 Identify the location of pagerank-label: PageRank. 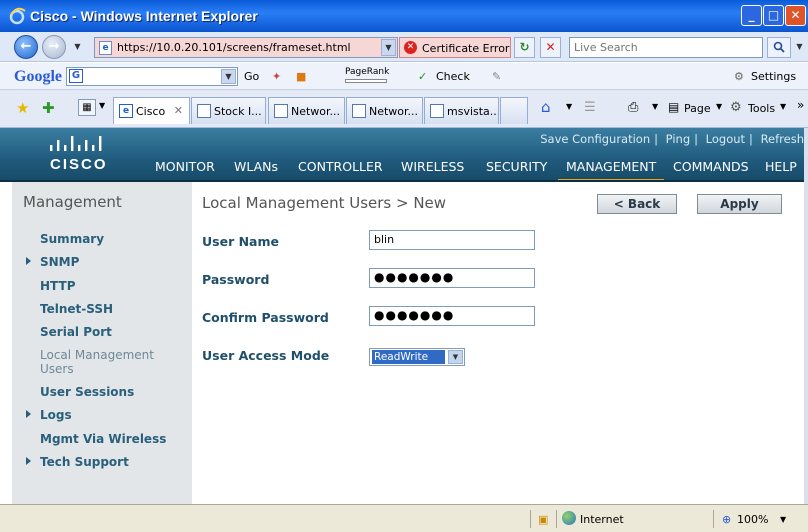
(367, 72).